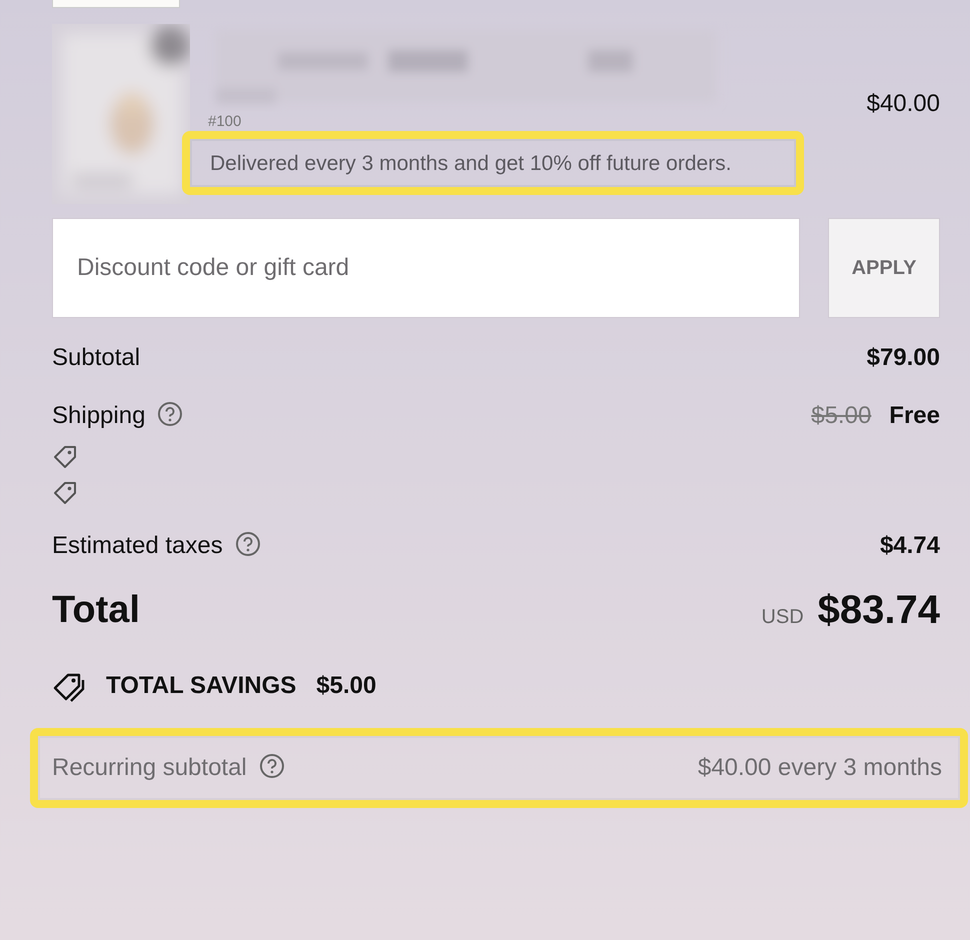 This screenshot has height=940, width=970. I want to click on apply-button: APPLY, so click(884, 268).